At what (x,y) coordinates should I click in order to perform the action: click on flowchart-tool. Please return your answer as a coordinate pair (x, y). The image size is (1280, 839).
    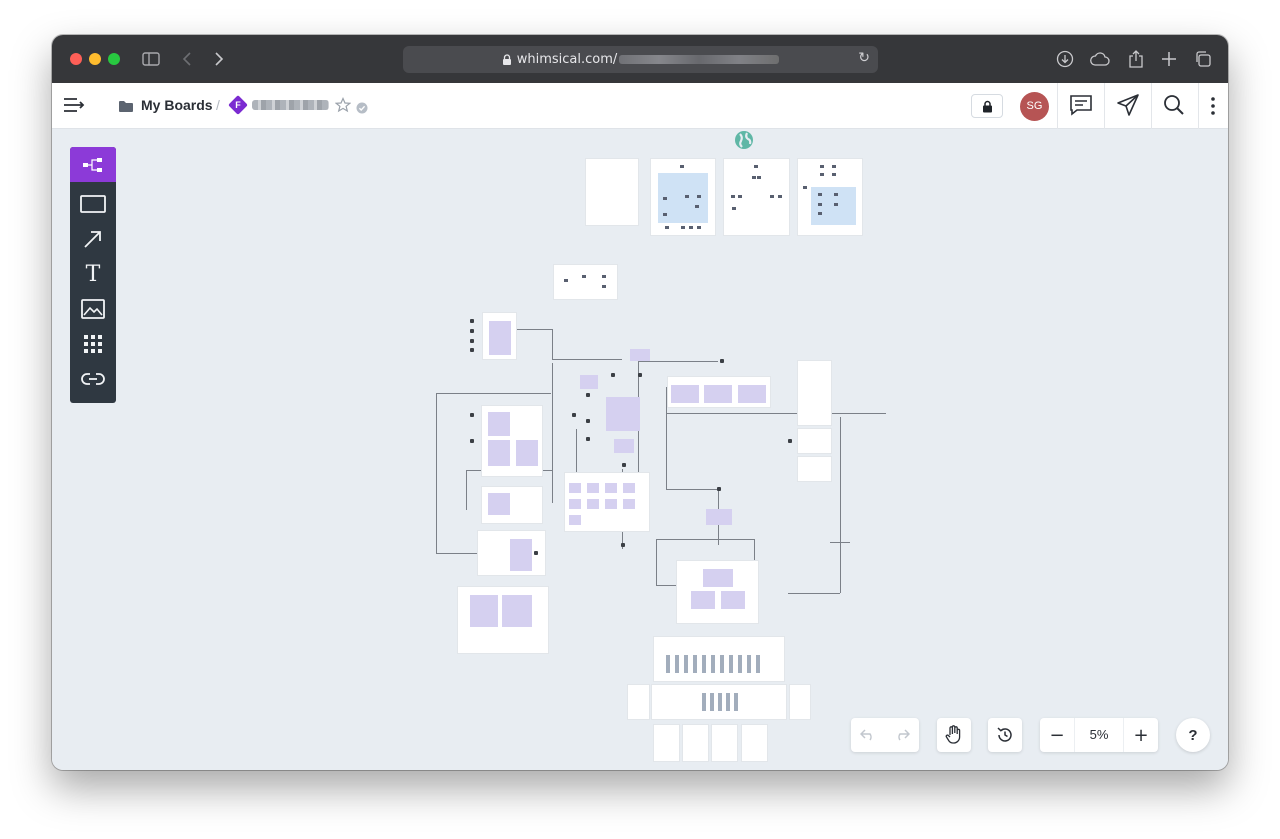
    Looking at the image, I should click on (93, 164).